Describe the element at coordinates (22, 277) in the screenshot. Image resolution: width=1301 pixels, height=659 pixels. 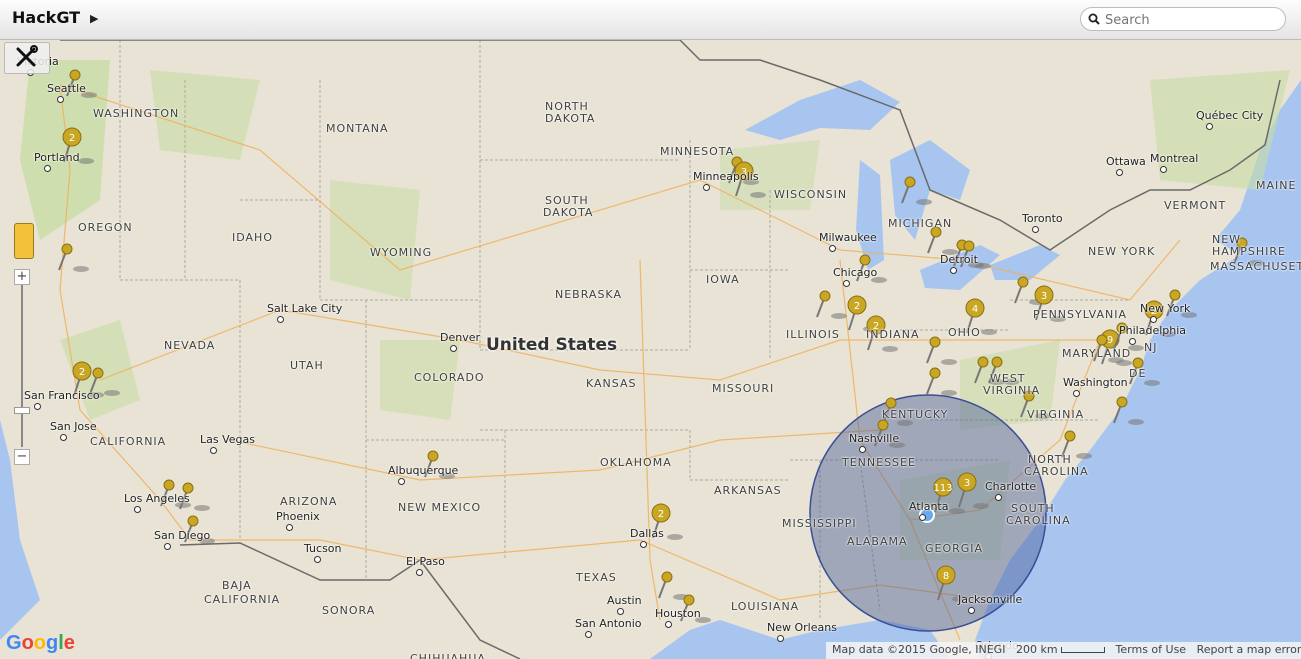
I see `zoom-in-button: +` at that location.